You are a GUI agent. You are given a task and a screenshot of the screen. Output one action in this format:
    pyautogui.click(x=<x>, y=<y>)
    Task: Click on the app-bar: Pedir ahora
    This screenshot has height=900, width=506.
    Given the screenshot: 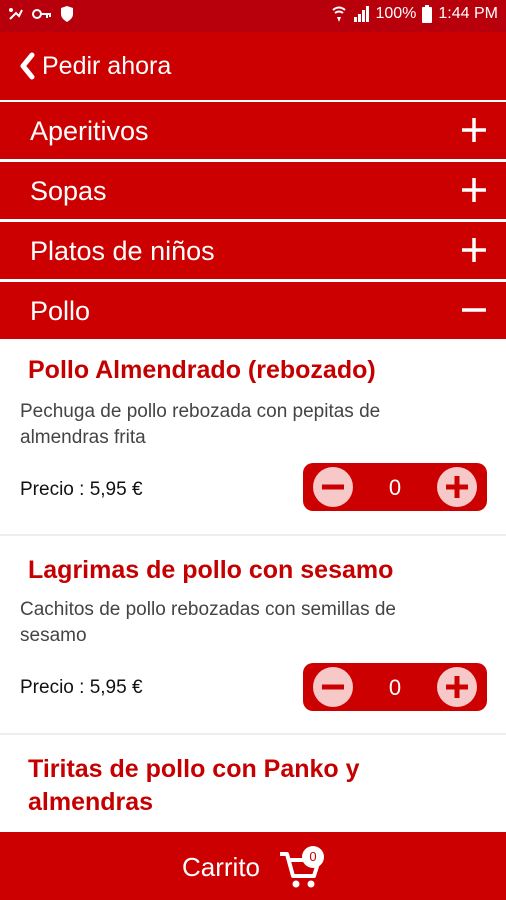 What is the action you would take?
    pyautogui.click(x=253, y=66)
    